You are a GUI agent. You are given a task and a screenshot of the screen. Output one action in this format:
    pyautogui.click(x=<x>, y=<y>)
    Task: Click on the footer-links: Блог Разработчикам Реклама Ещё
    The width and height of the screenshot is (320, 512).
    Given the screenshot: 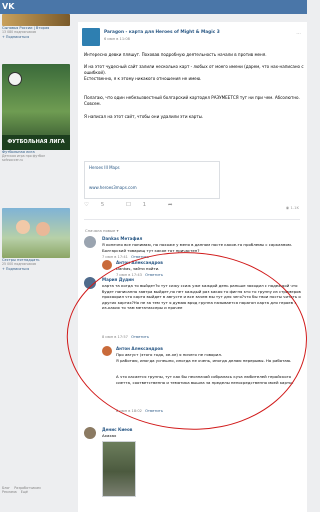 What is the action you would take?
    pyautogui.click(x=37, y=490)
    